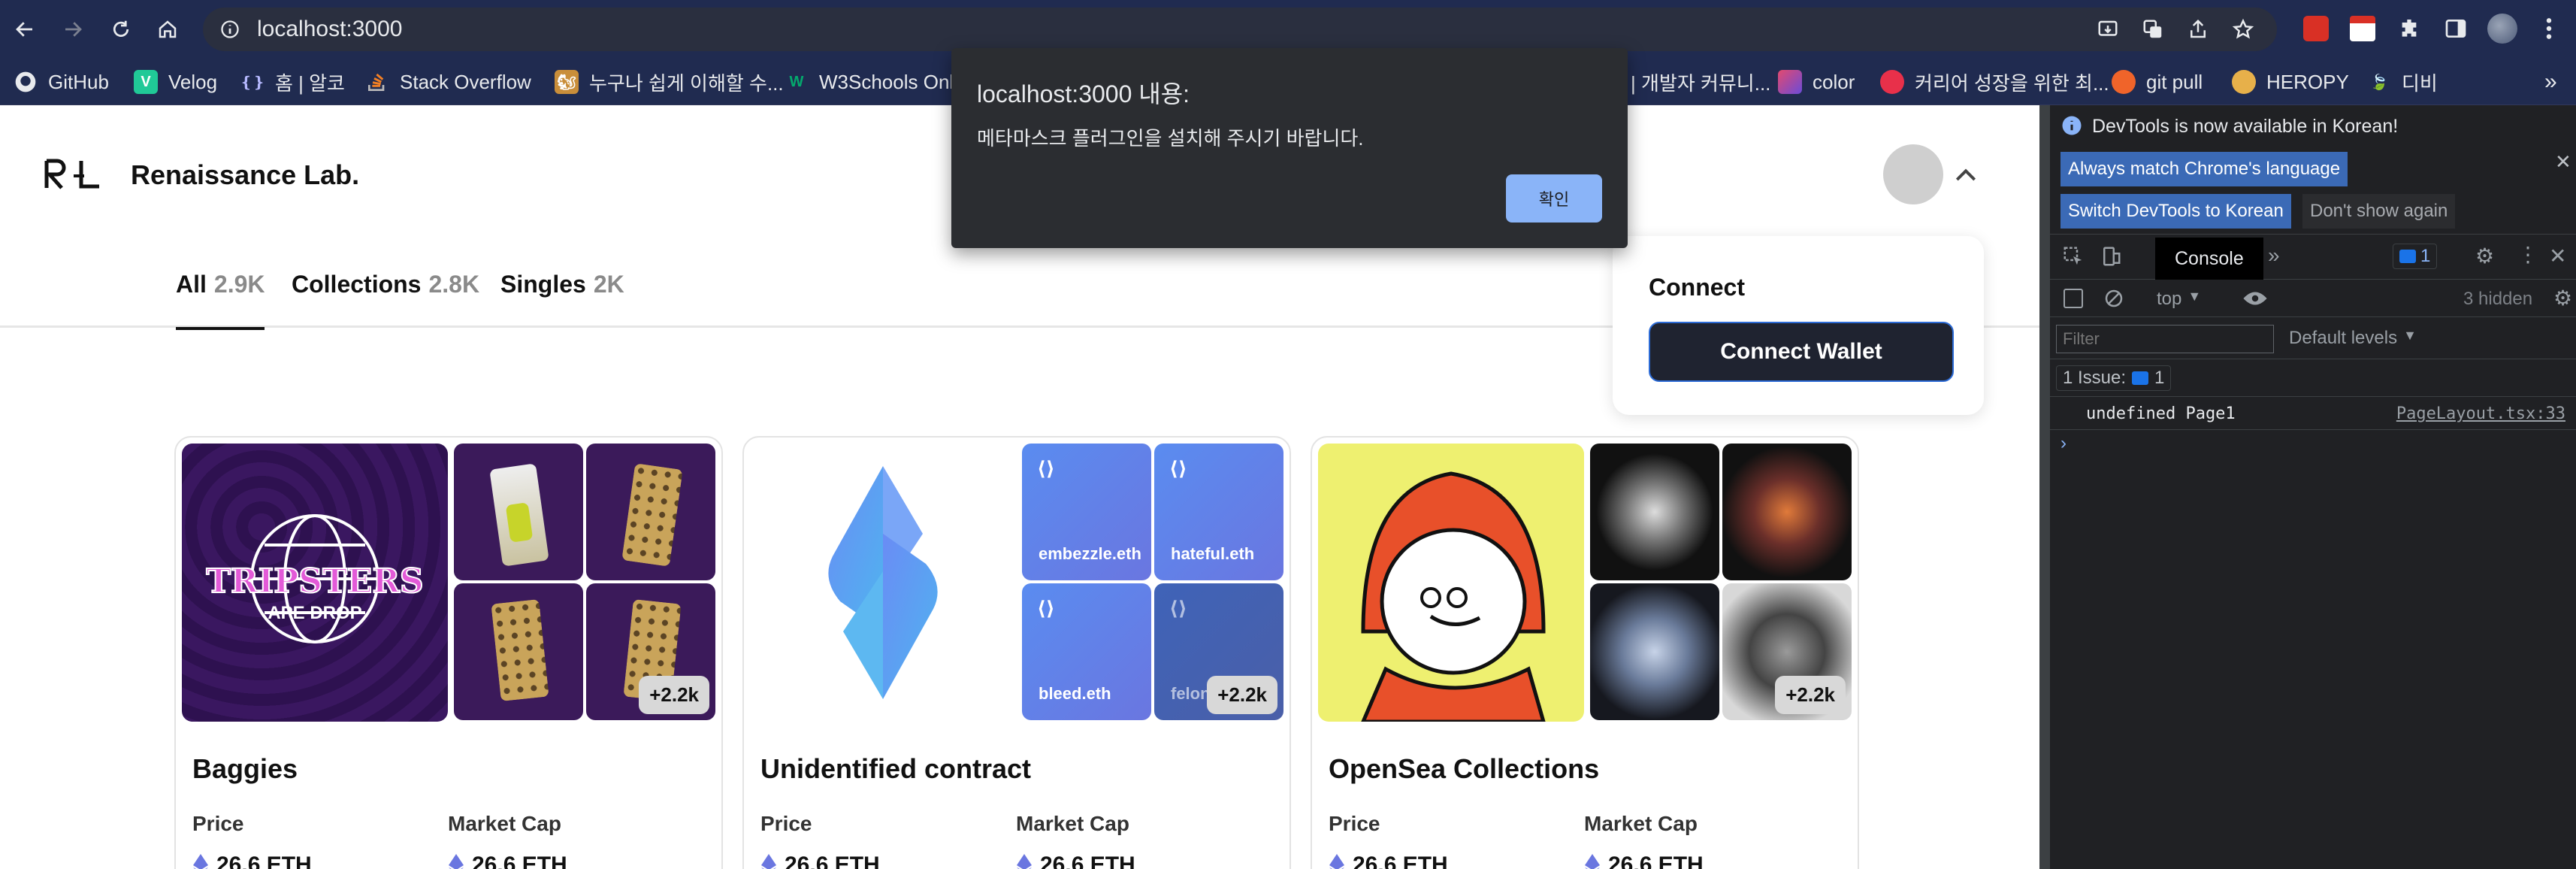 The image size is (2576, 869). What do you see at coordinates (230, 29) in the screenshot?
I see `info-icon` at bounding box center [230, 29].